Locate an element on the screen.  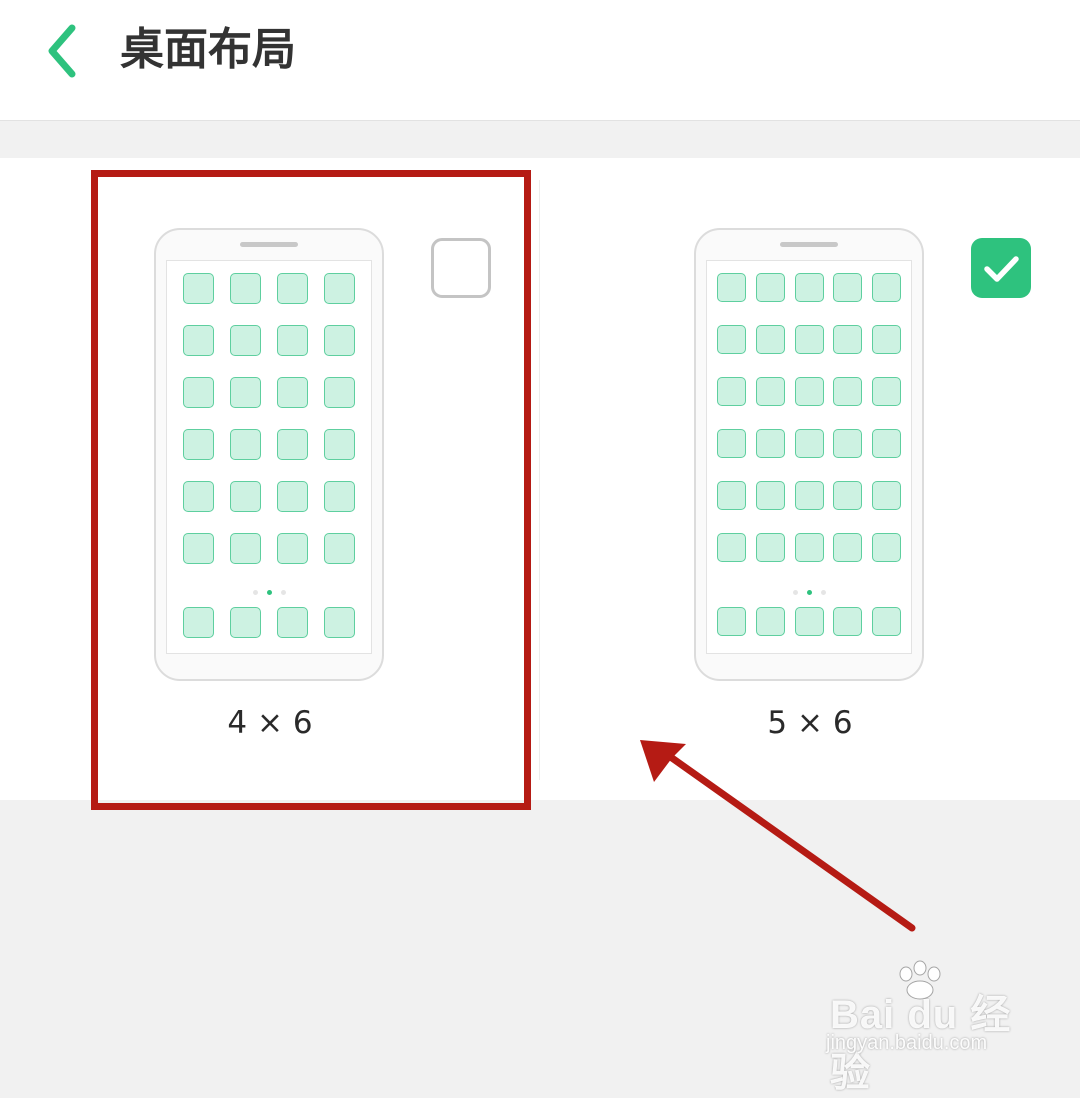
layout-5x6-checkbox is located at coordinates (1001, 268).